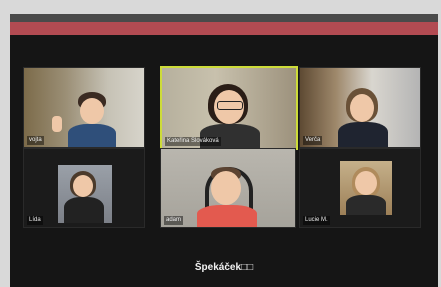 The height and width of the screenshot is (287, 441). I want to click on participant-name: Lucie M., so click(316, 220).